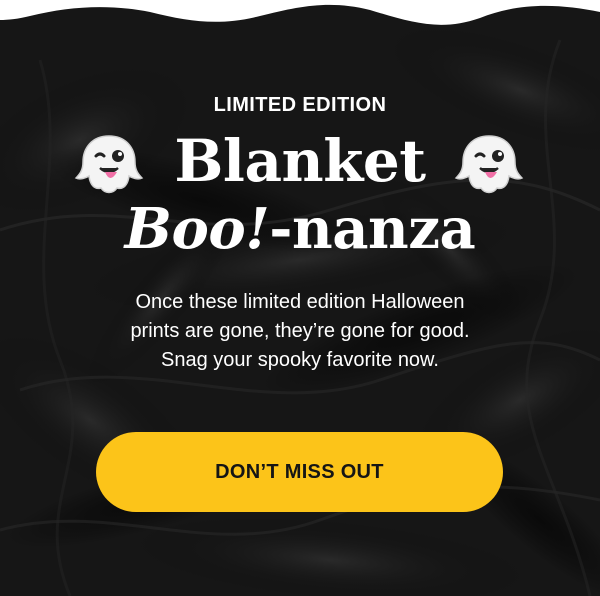  What do you see at coordinates (300, 360) in the screenshot?
I see `body-line-3: Snag your spooky favorite now.` at bounding box center [300, 360].